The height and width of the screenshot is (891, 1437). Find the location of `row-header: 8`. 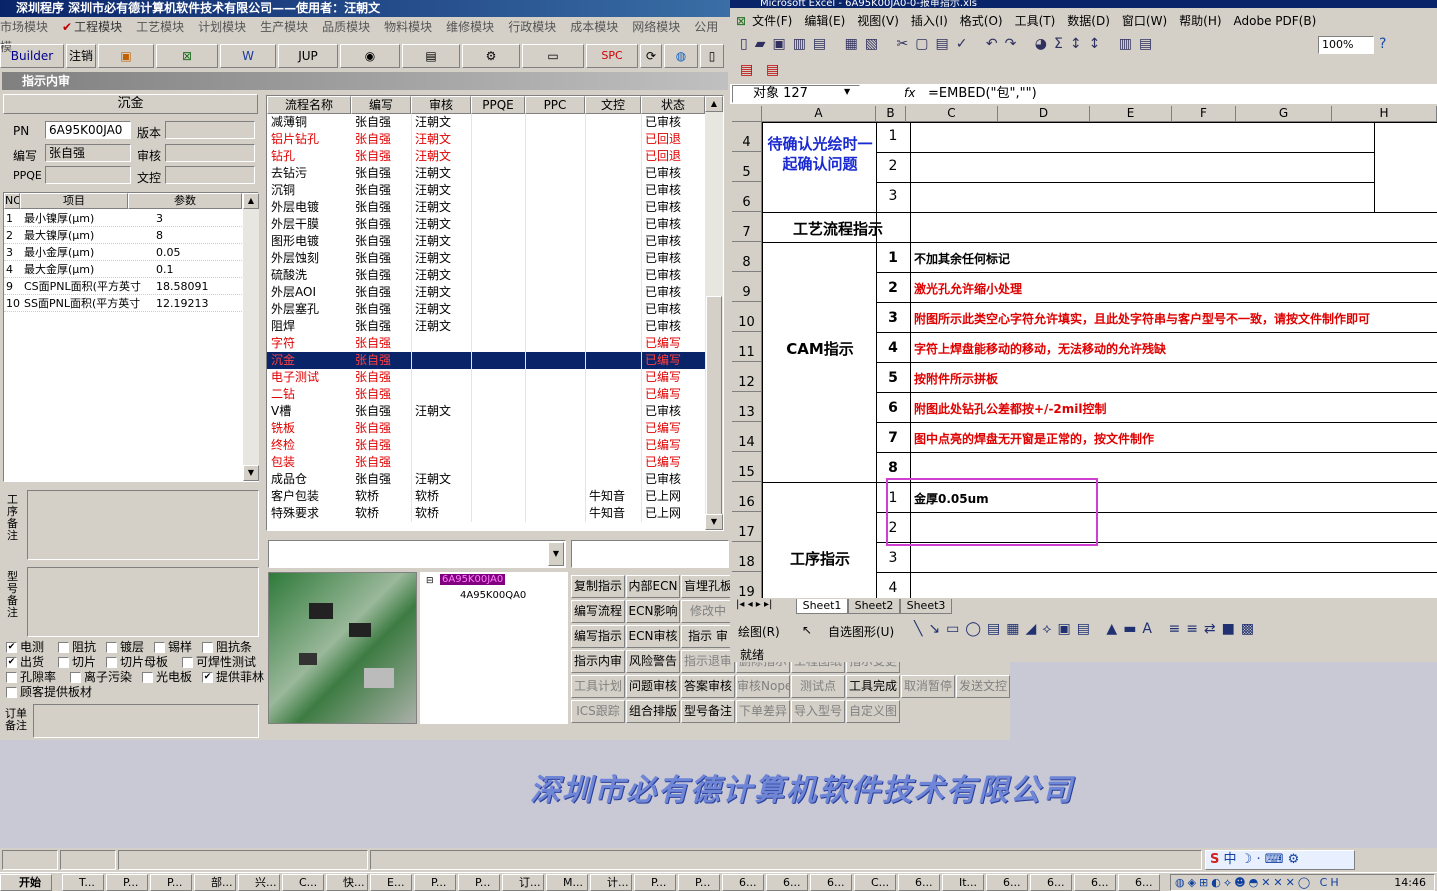

row-header: 8 is located at coordinates (747, 257).